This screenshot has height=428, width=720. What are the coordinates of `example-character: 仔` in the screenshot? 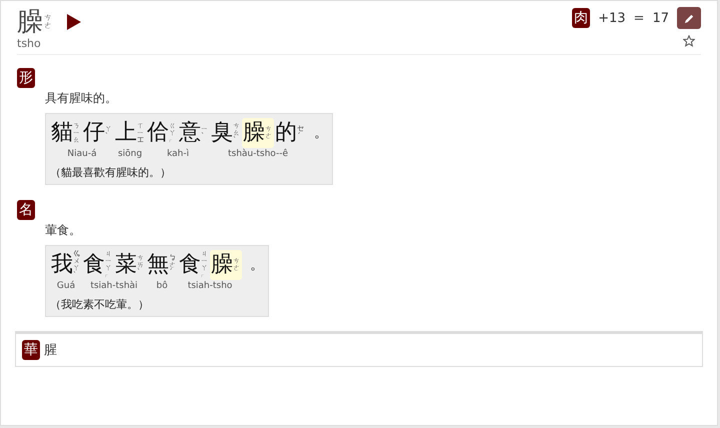 It's located at (94, 133).